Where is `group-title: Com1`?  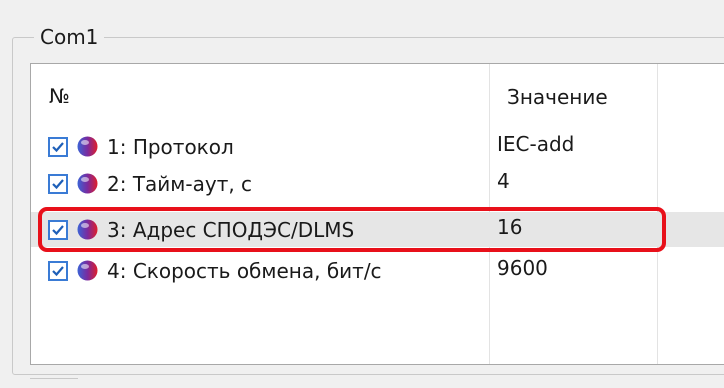
group-title: Com1 is located at coordinates (69, 37).